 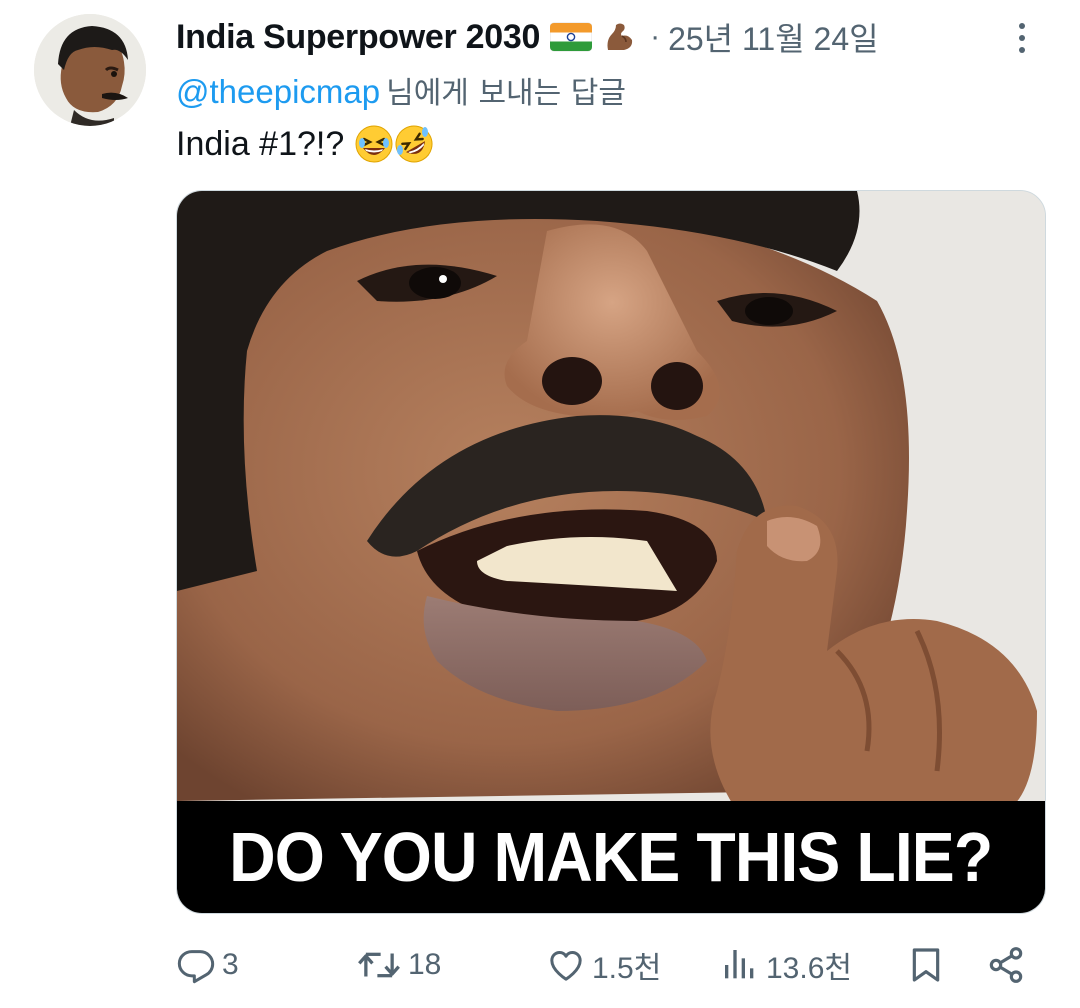 I want to click on avatar-image, so click(x=90, y=70).